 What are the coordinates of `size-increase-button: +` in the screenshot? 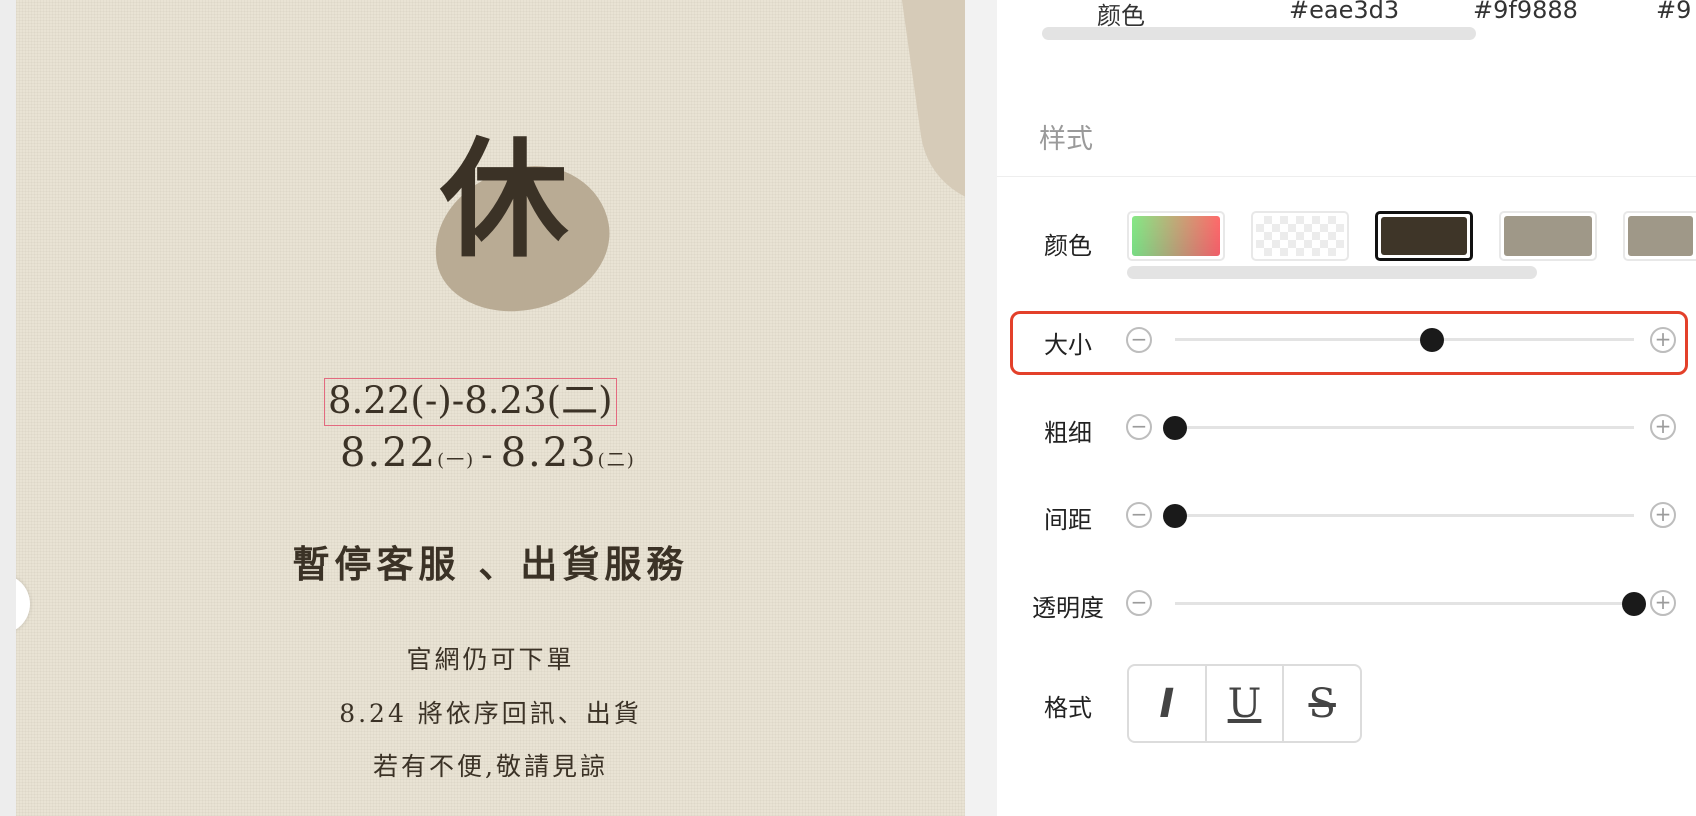 It's located at (1663, 340).